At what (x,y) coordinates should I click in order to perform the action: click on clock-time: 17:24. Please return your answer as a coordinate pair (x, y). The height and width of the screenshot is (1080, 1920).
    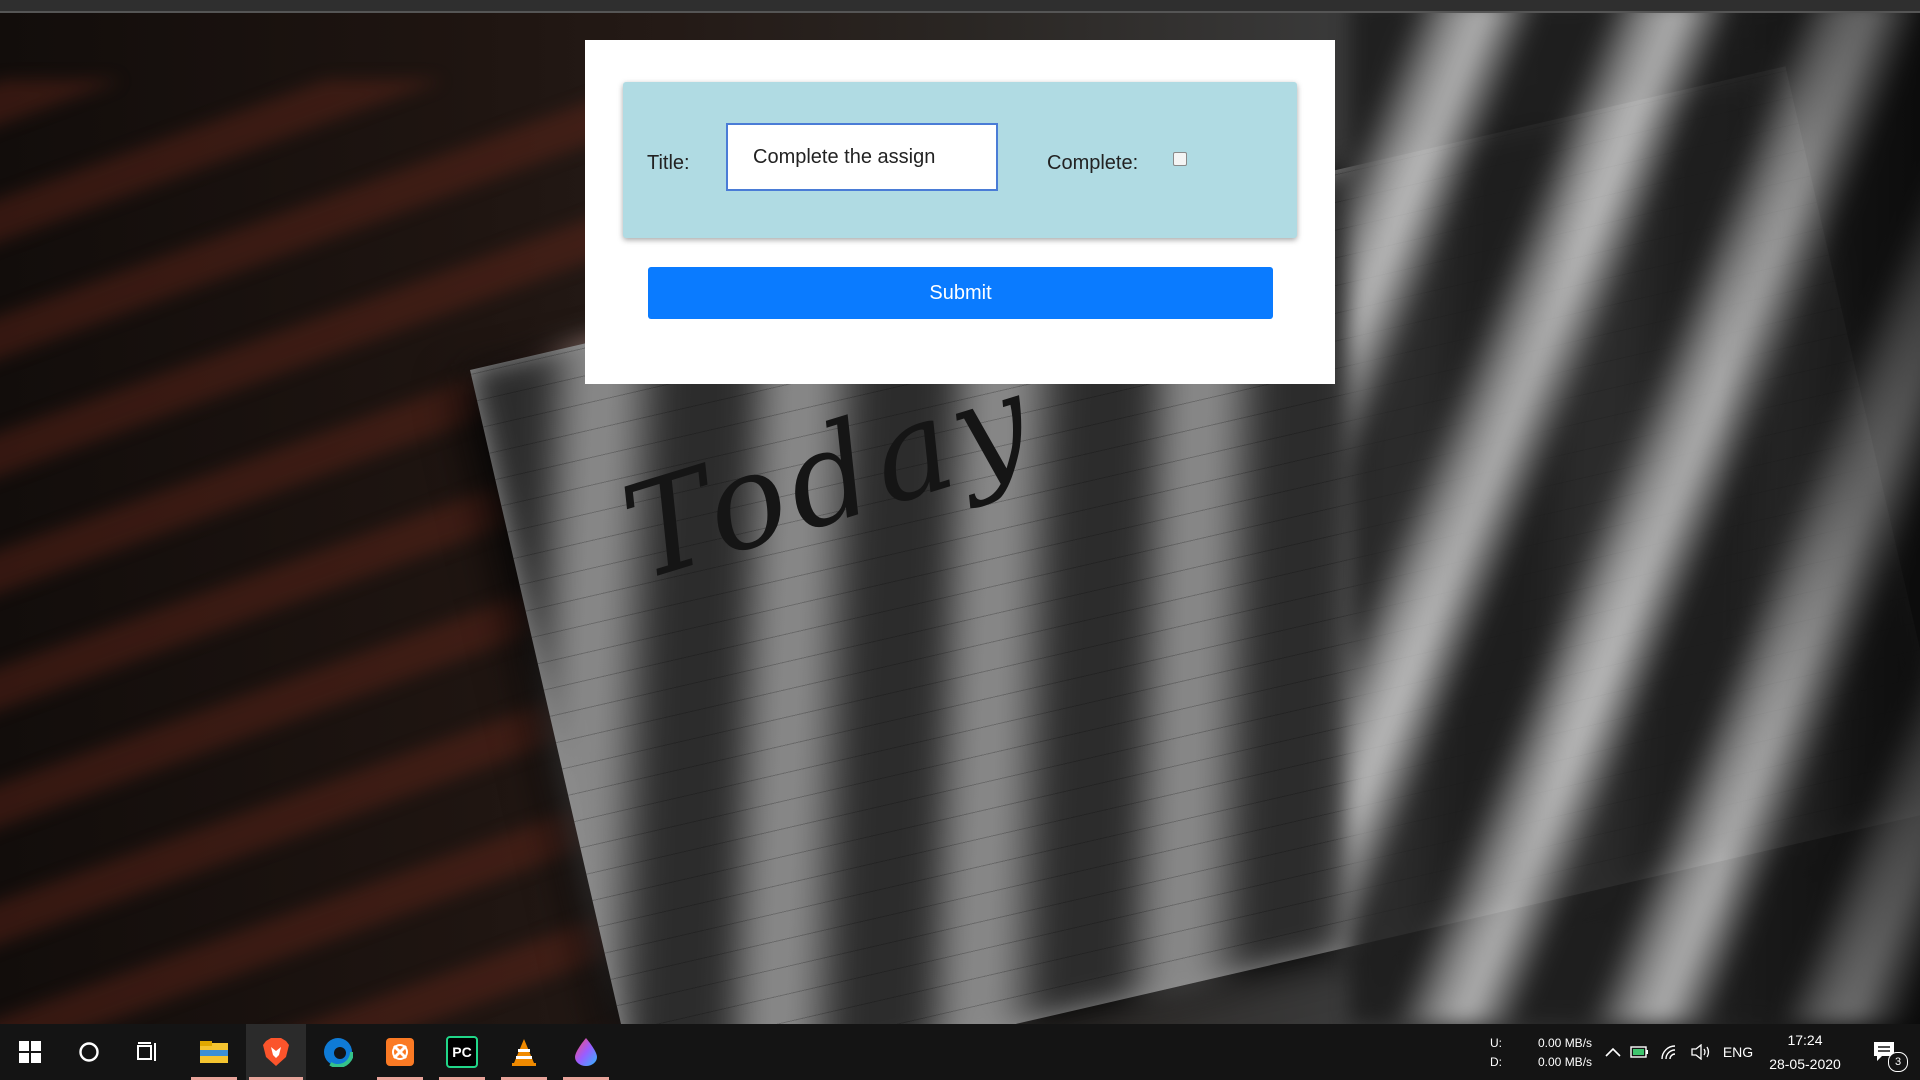
    Looking at the image, I should click on (1805, 1040).